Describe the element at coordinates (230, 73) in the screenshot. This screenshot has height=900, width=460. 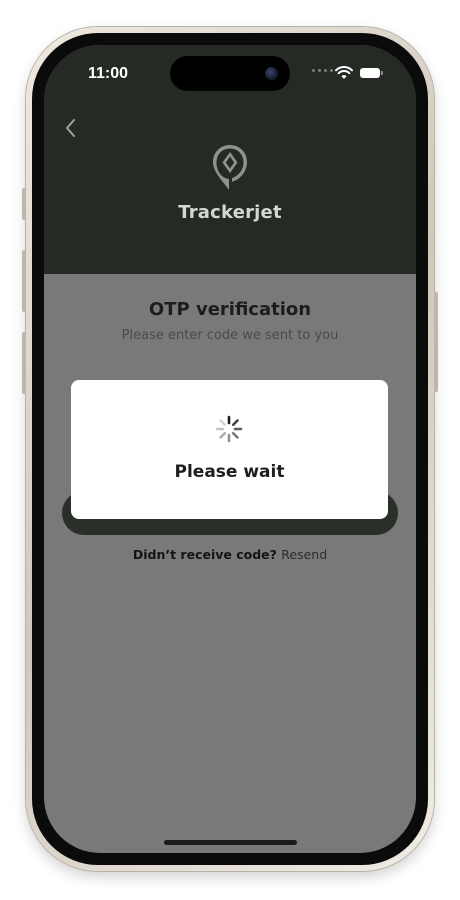
I see `dynamic-island` at that location.